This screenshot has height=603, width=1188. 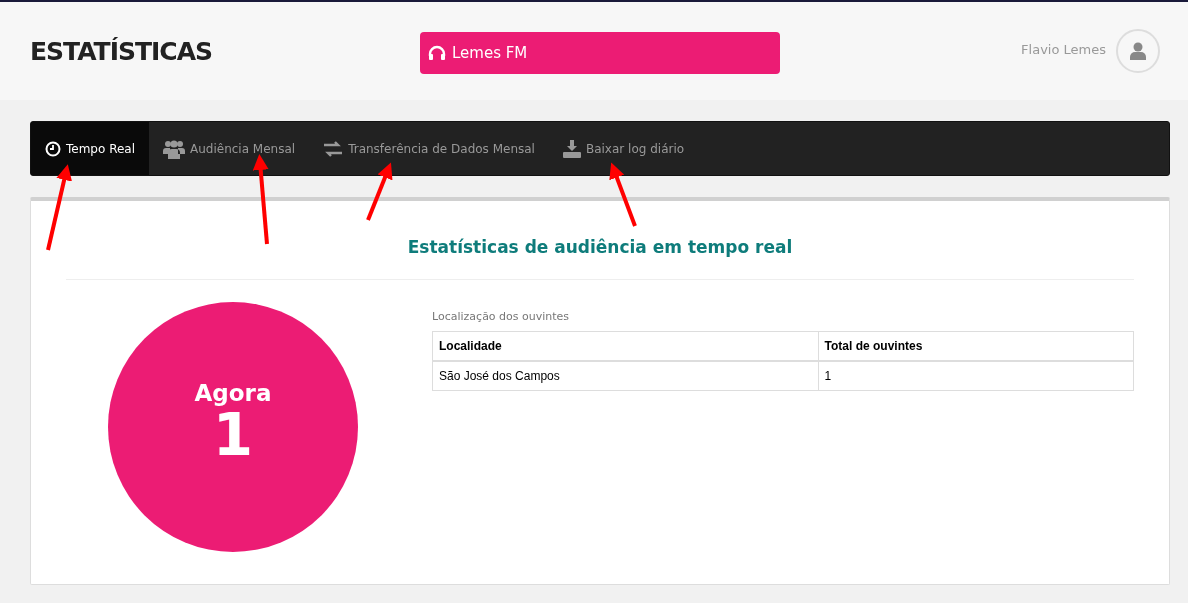 What do you see at coordinates (571, 148) in the screenshot?
I see `download-icon` at bounding box center [571, 148].